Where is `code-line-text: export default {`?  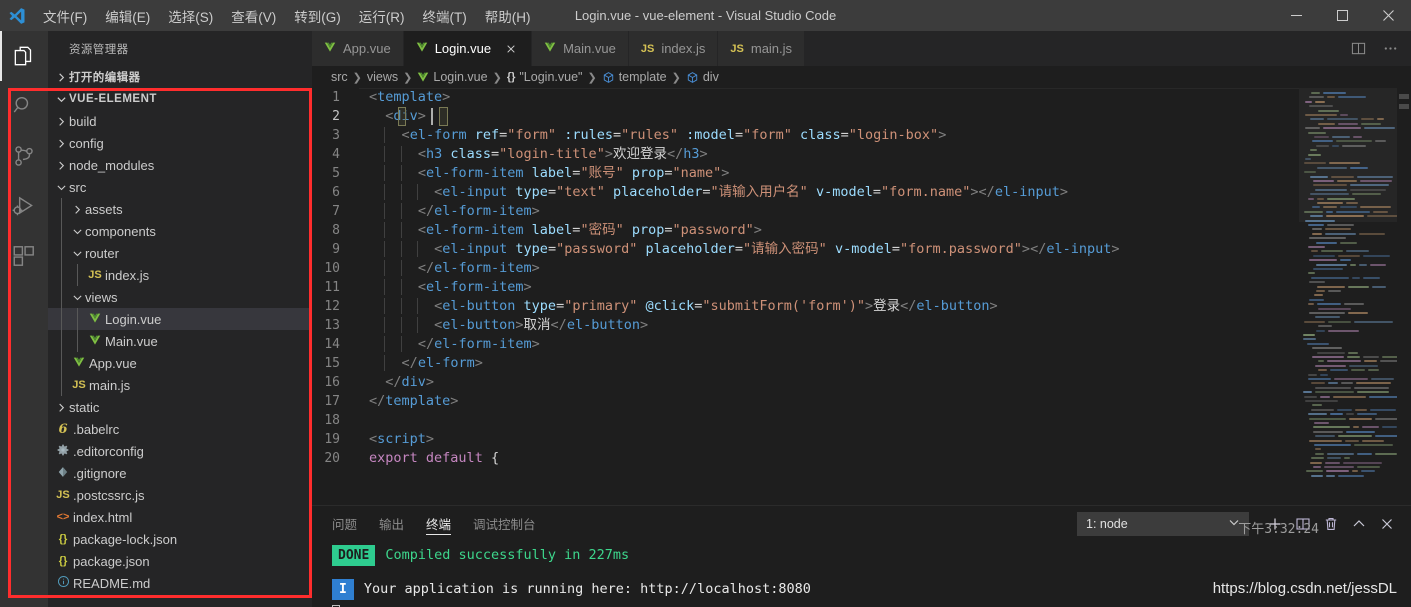
code-line-text: export default { is located at coordinates (434, 458).